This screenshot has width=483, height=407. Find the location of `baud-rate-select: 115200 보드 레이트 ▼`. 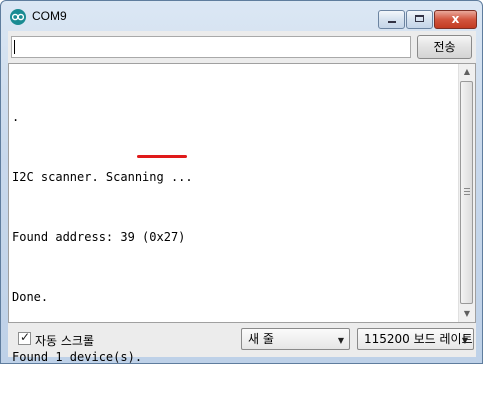

baud-rate-select: 115200 보드 레이트 ▼ is located at coordinates (415, 339).